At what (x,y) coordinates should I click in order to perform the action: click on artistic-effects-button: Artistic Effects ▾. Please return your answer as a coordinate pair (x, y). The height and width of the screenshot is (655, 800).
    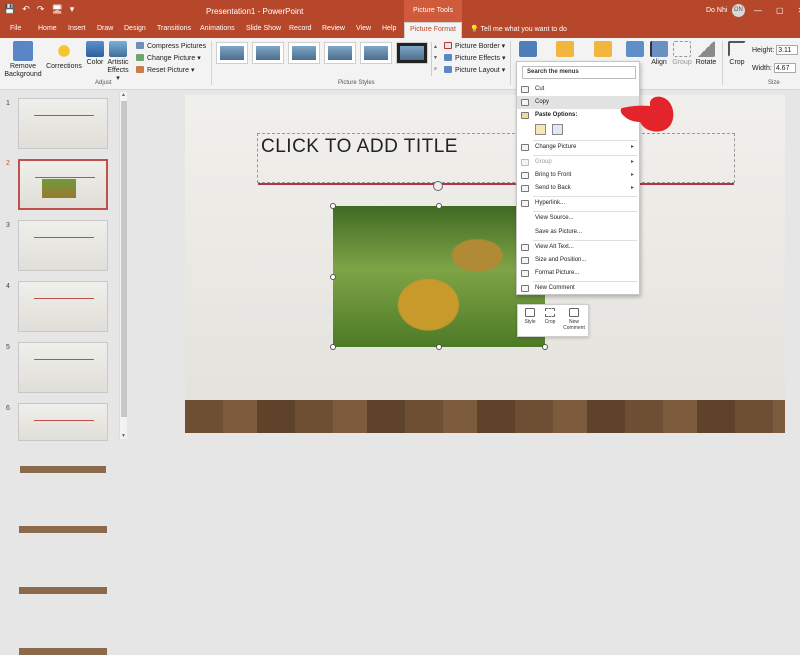
    Looking at the image, I should click on (118, 62).